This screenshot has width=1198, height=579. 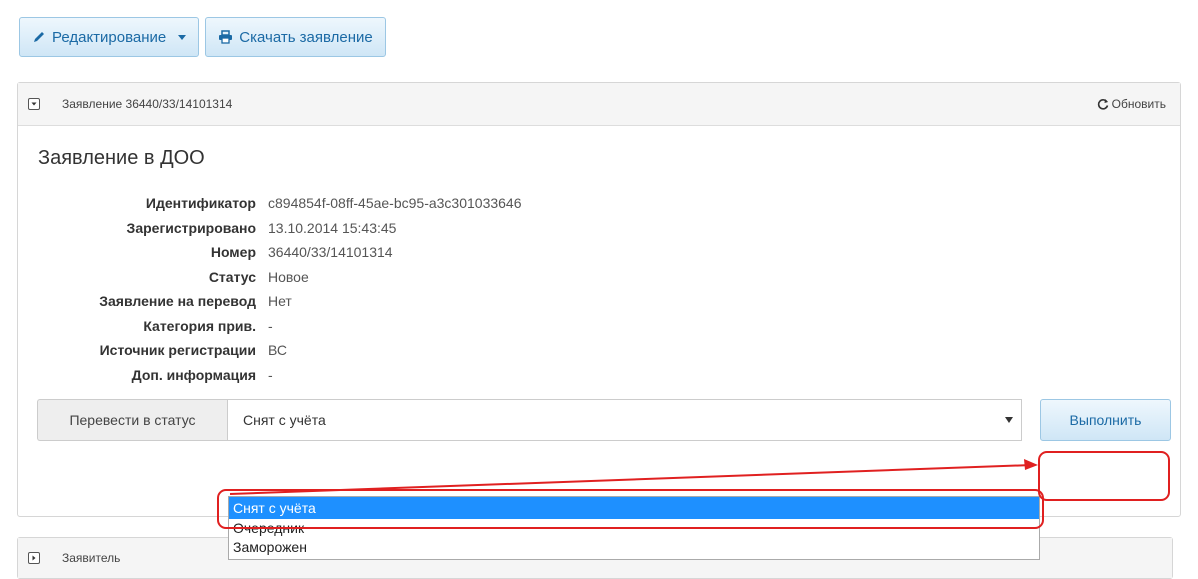 I want to click on detail-label: Доп. информация, so click(x=193, y=374).